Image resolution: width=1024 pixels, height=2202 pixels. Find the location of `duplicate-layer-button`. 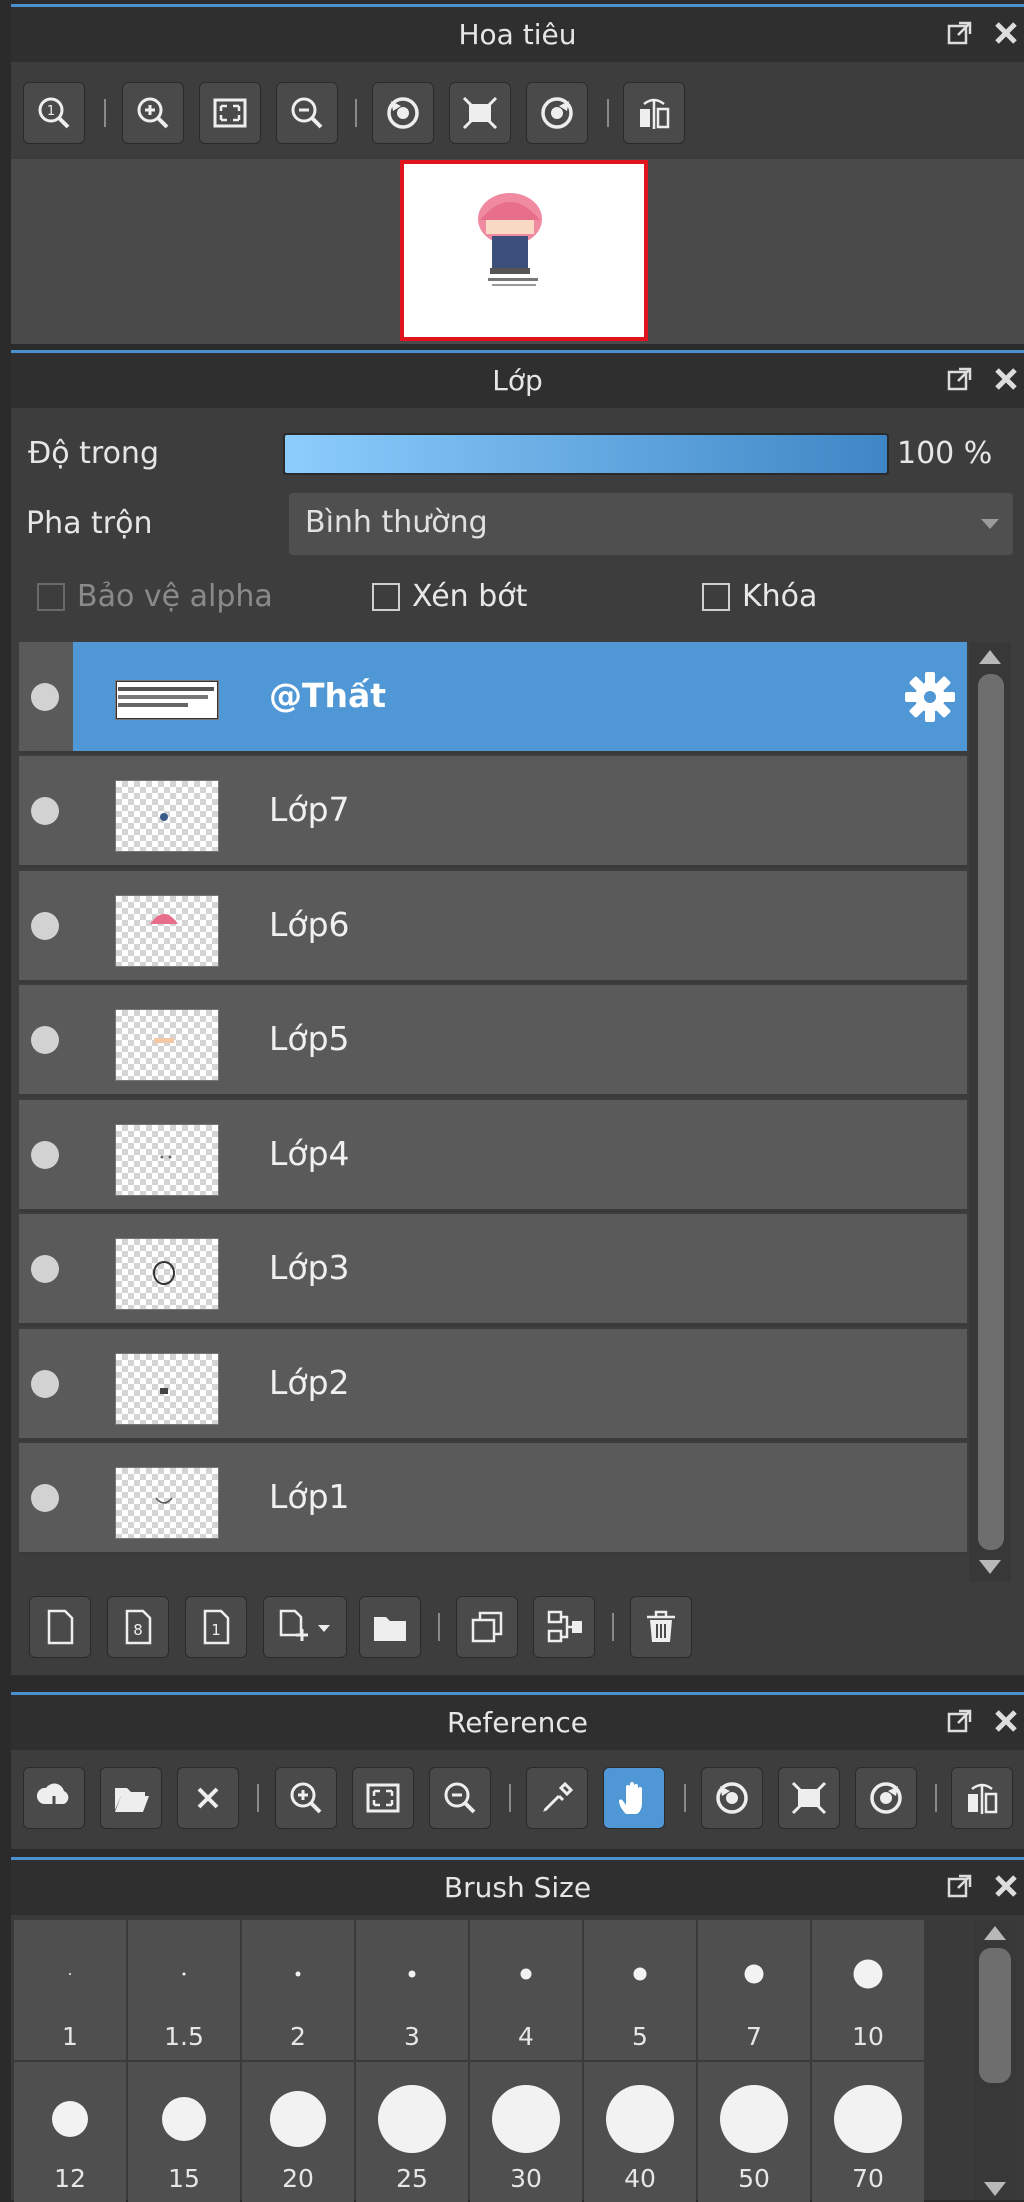

duplicate-layer-button is located at coordinates (487, 1627).